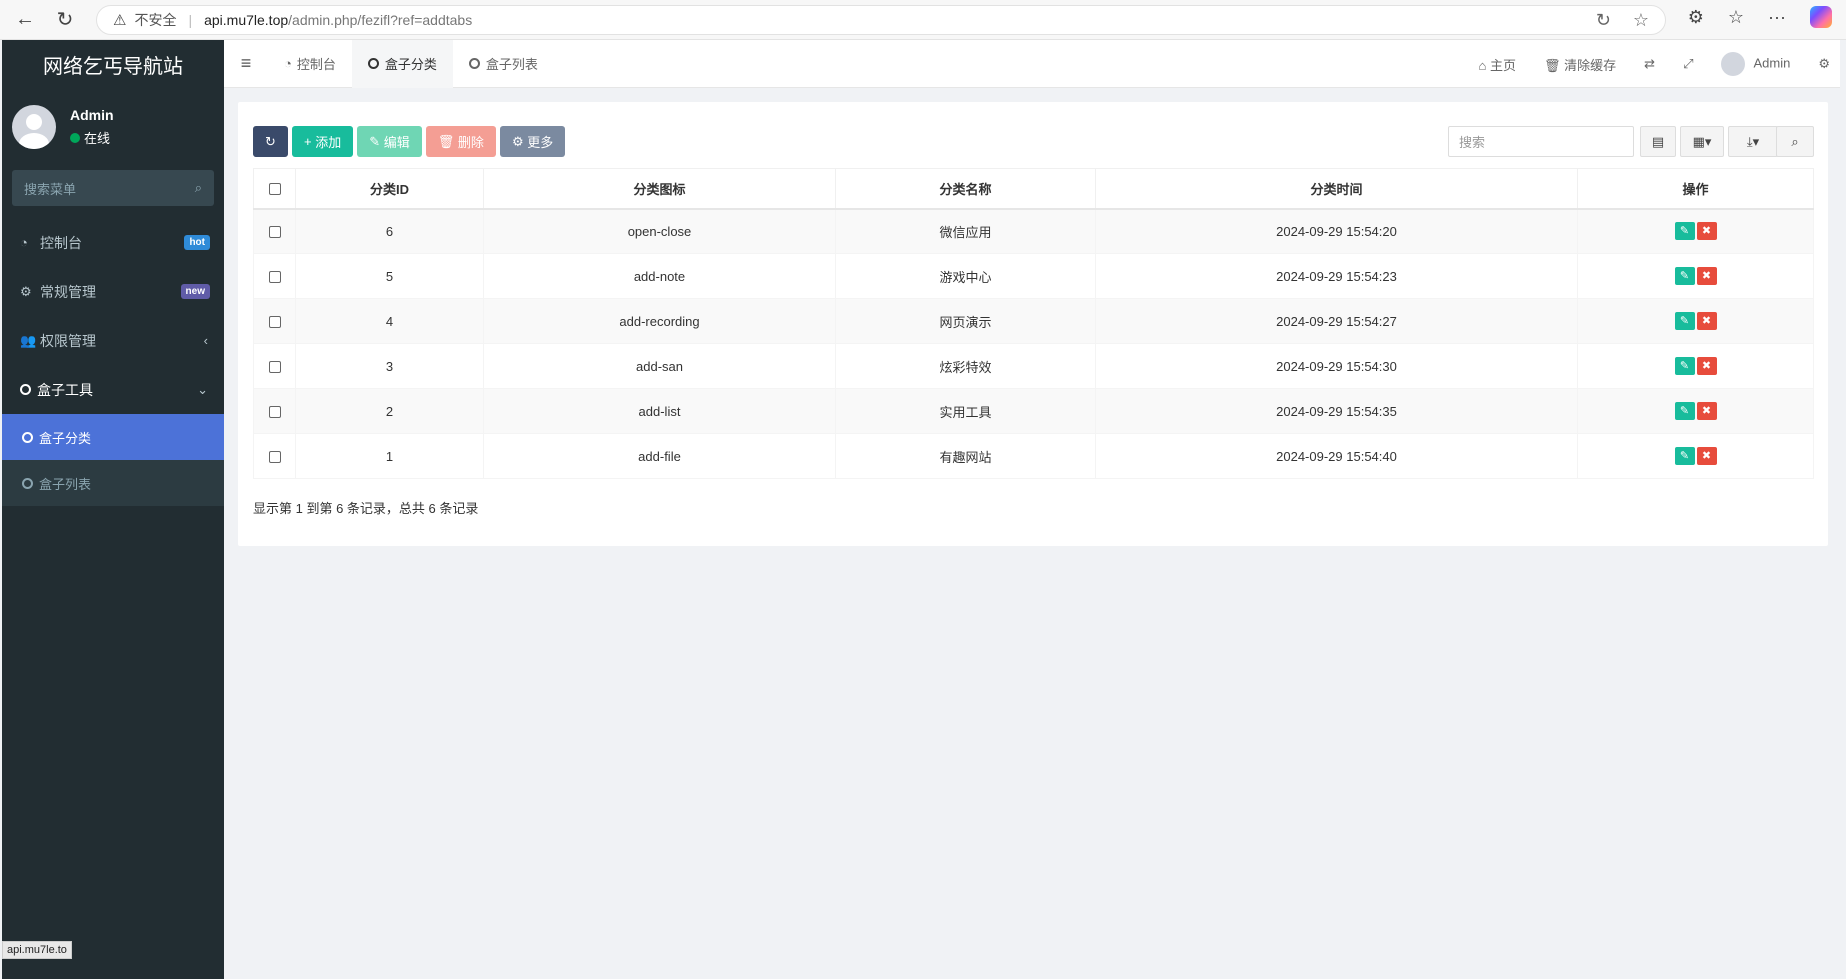  What do you see at coordinates (1033, 231) in the screenshot?
I see `table-row: 6 open-close 微信应用 2024-09-29 15:54:20 ✎ ✖` at bounding box center [1033, 231].